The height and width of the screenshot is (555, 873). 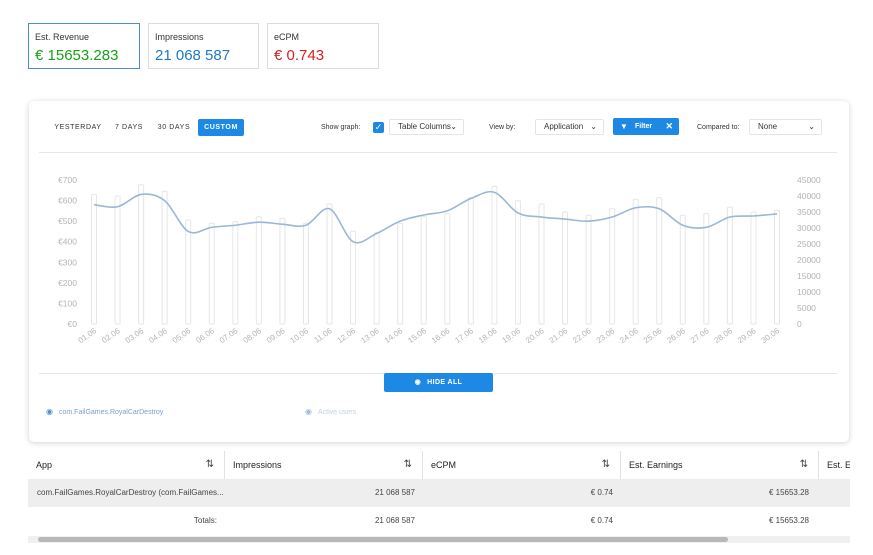 I want to click on x-tick-label: 30.06, so click(x=771, y=335).